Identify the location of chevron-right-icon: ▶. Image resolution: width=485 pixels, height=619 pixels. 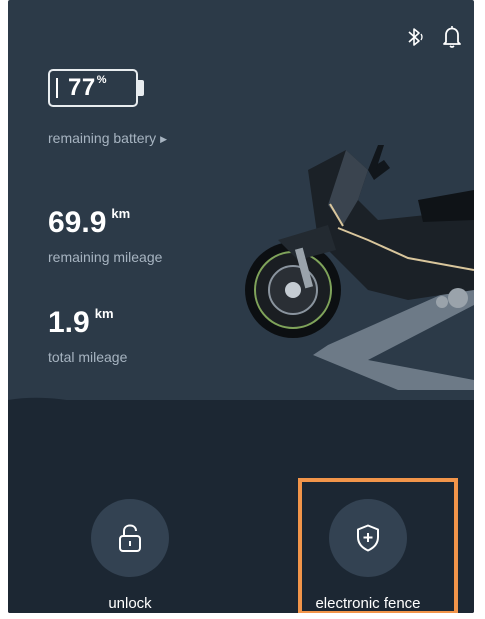
(164, 139).